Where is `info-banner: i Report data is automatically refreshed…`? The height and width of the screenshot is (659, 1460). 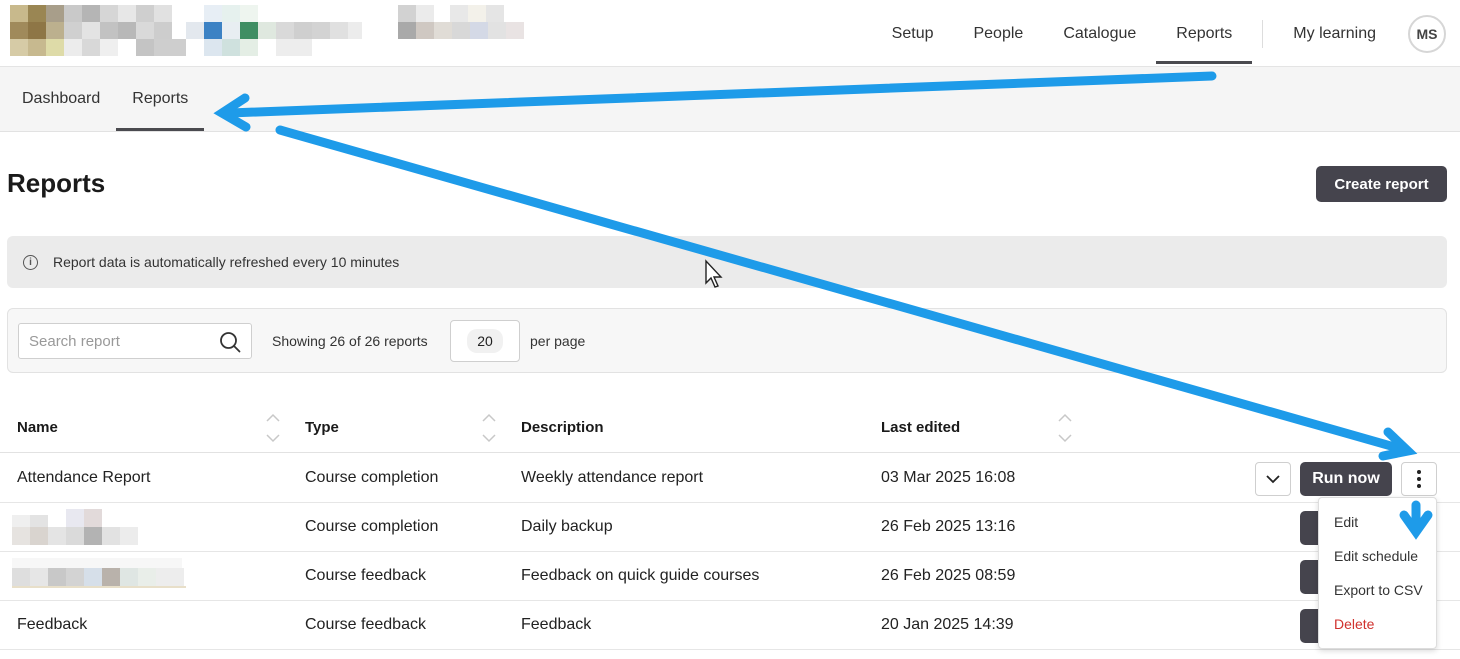 info-banner: i Report data is automatically refreshed… is located at coordinates (727, 262).